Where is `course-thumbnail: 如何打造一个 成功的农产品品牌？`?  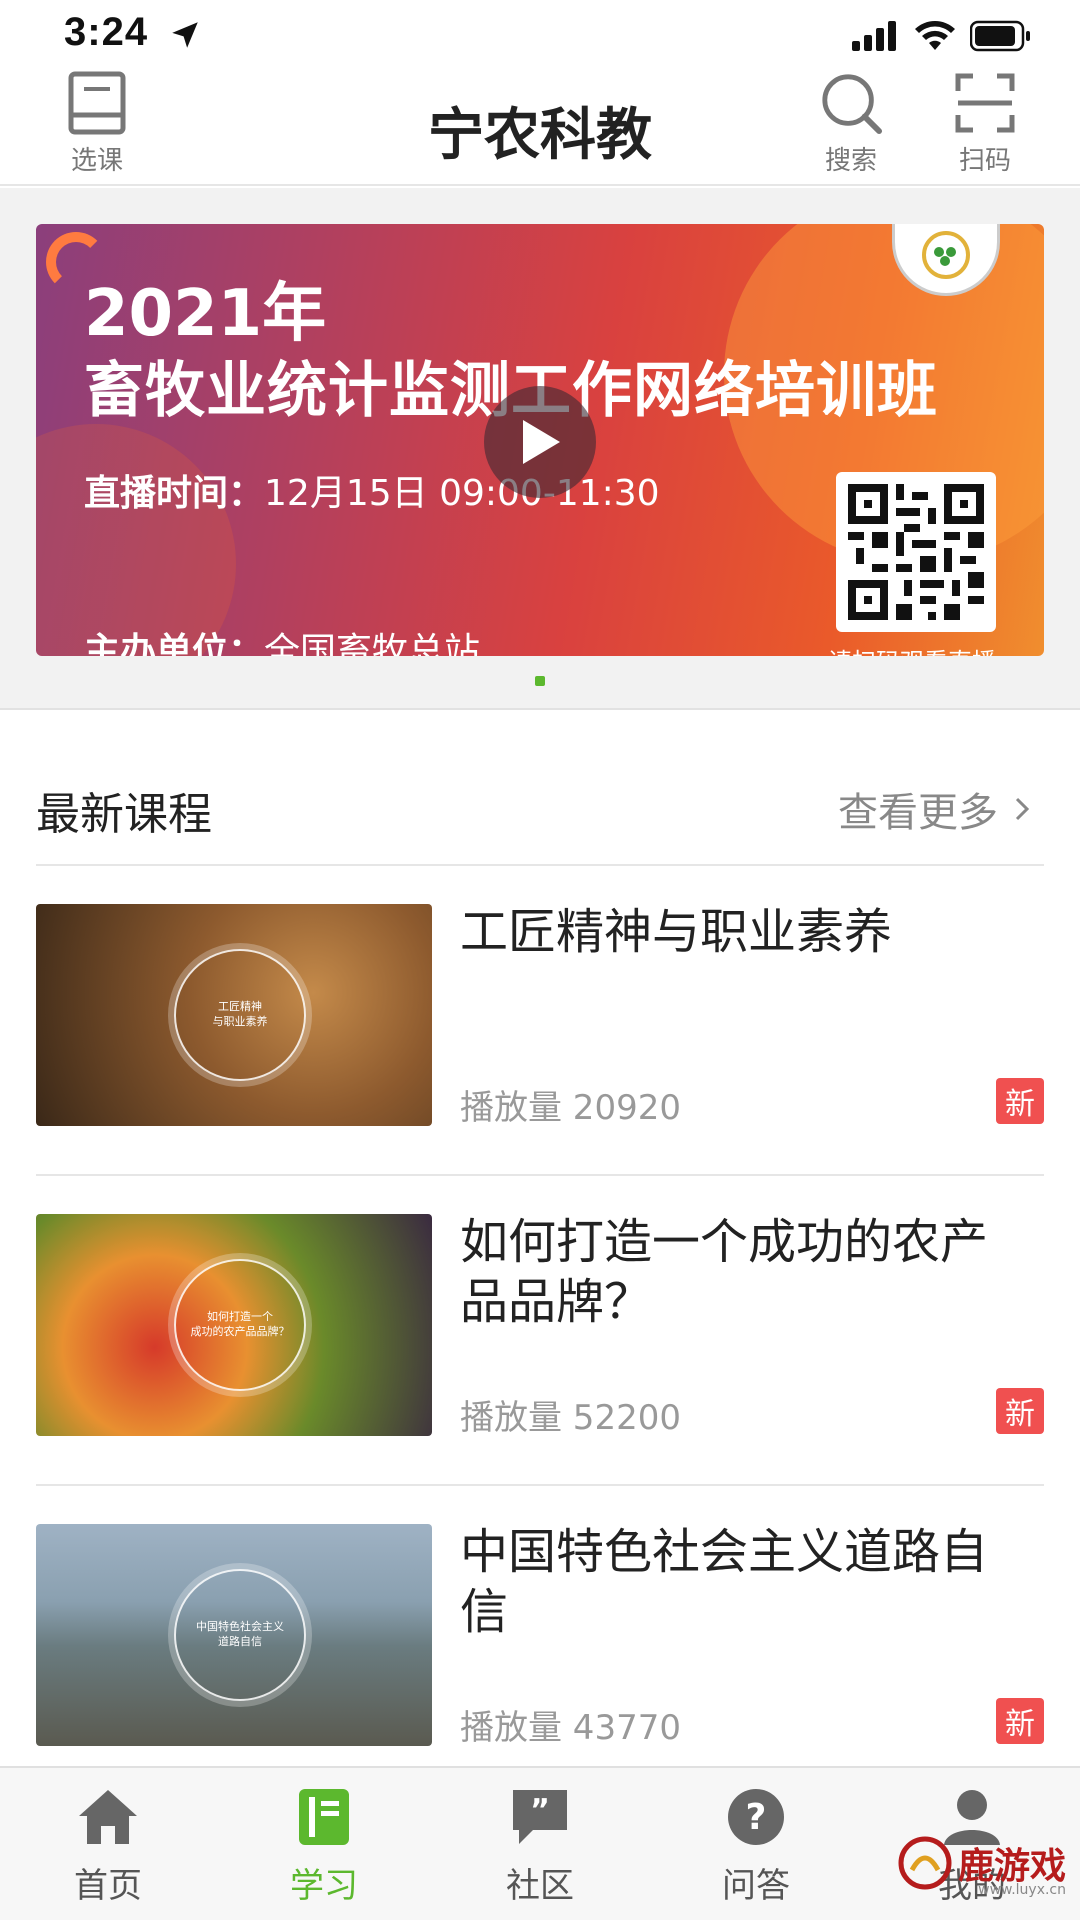 course-thumbnail: 如何打造一个 成功的农产品品牌？ is located at coordinates (234, 1325).